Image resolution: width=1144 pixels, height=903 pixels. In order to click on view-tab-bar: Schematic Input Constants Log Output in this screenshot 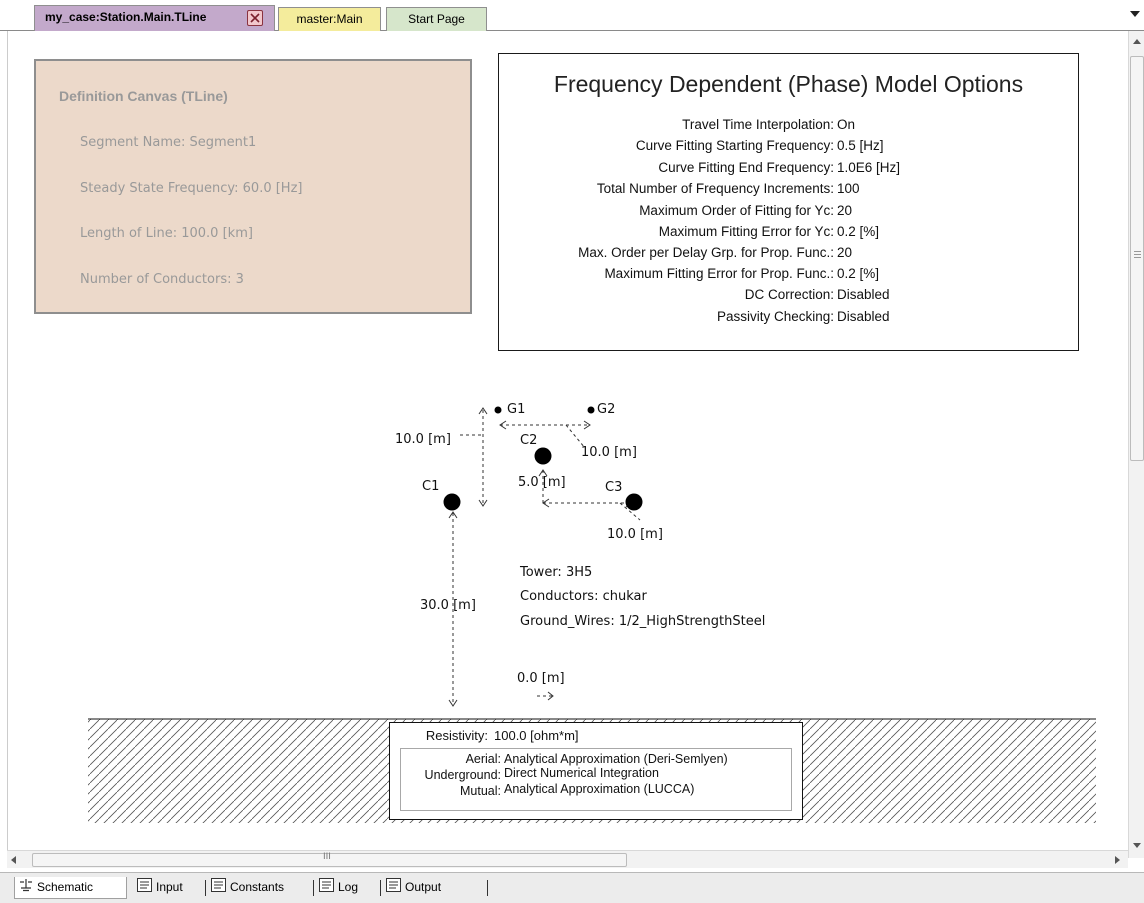, I will do `click(572, 887)`.